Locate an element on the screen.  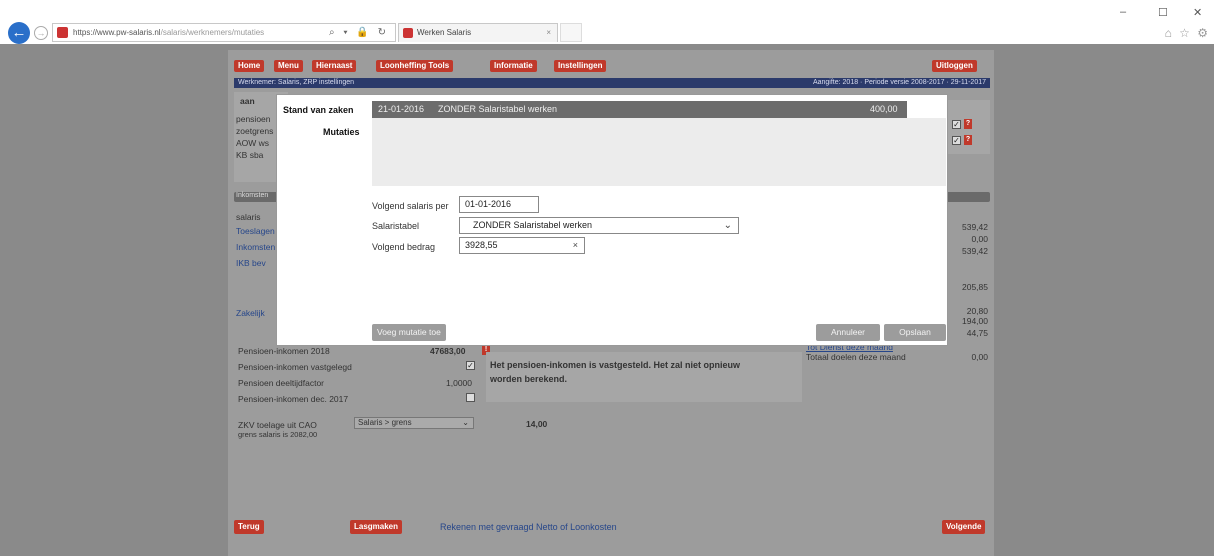
pens-label-inkomen: Pensioen-inkomen 2018 is located at coordinates (284, 351).